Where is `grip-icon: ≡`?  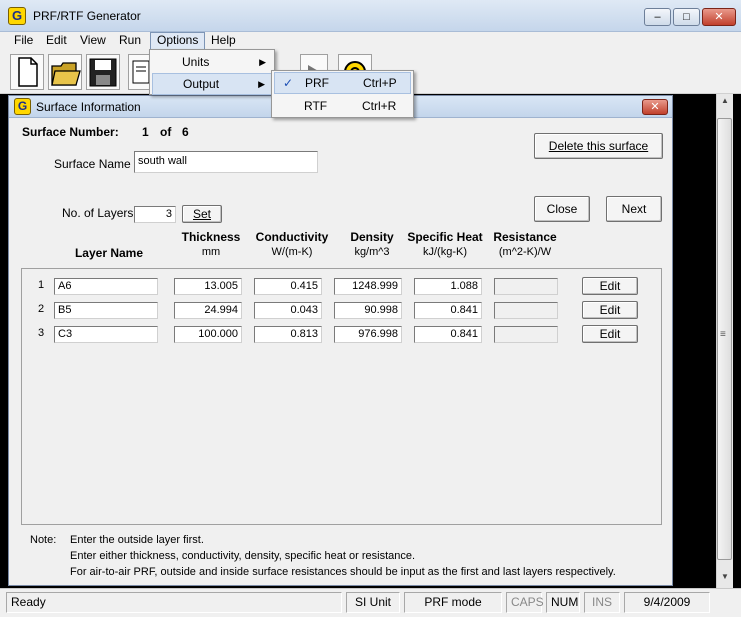
grip-icon: ≡ is located at coordinates (723, 334).